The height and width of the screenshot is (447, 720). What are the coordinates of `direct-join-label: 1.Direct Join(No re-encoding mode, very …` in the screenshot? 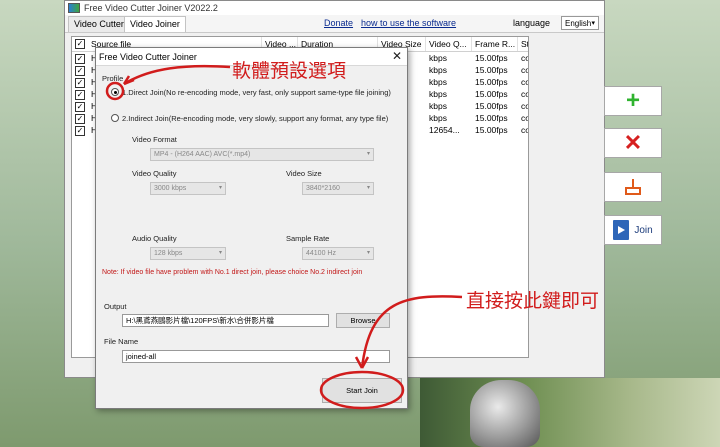 It's located at (256, 92).